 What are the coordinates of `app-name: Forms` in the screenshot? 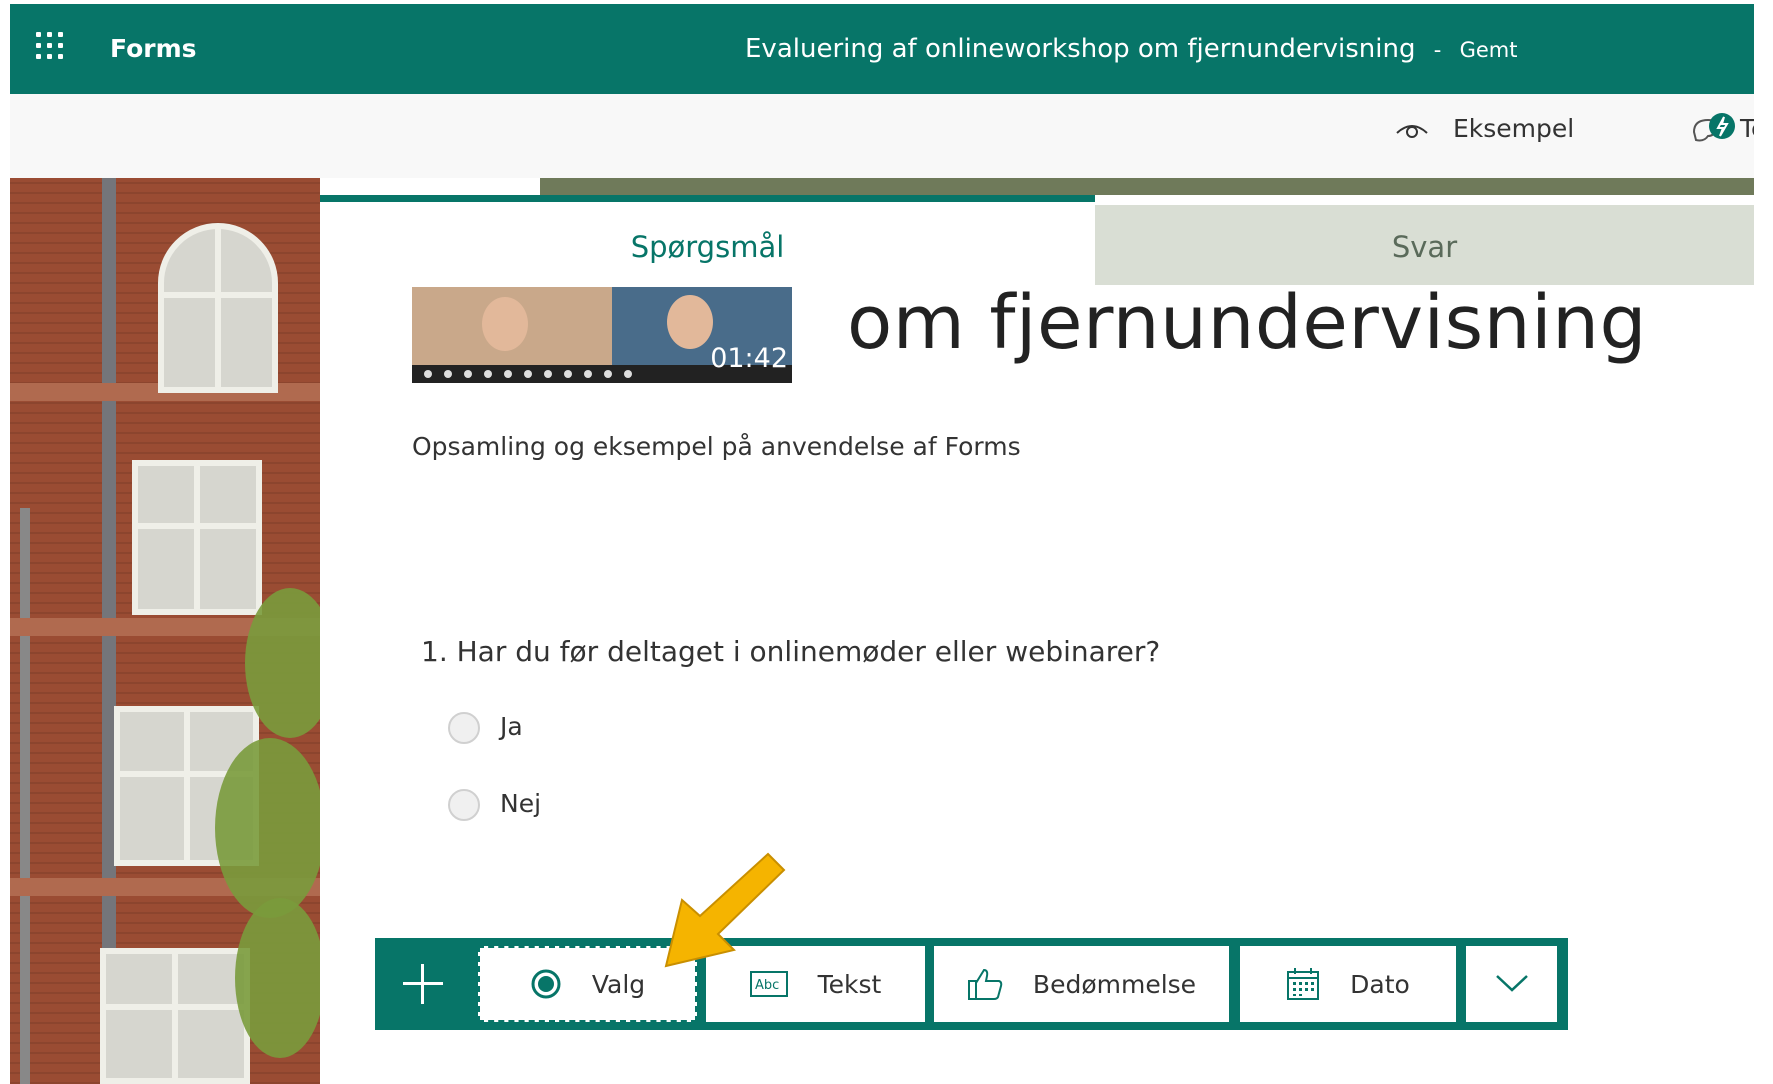 It's located at (153, 48).